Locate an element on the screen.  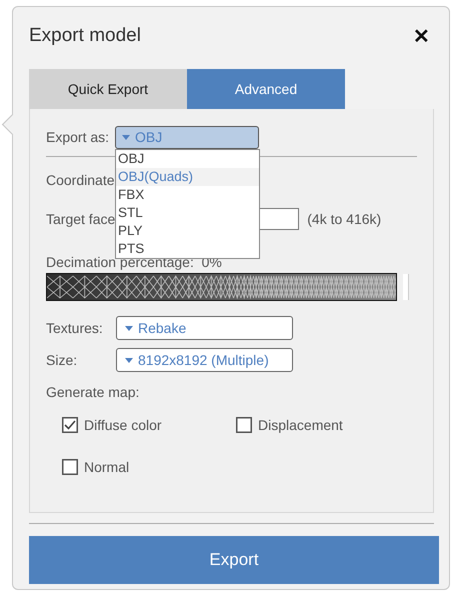
size-dropdown: 8192x8192 (Multiple) is located at coordinates (204, 360).